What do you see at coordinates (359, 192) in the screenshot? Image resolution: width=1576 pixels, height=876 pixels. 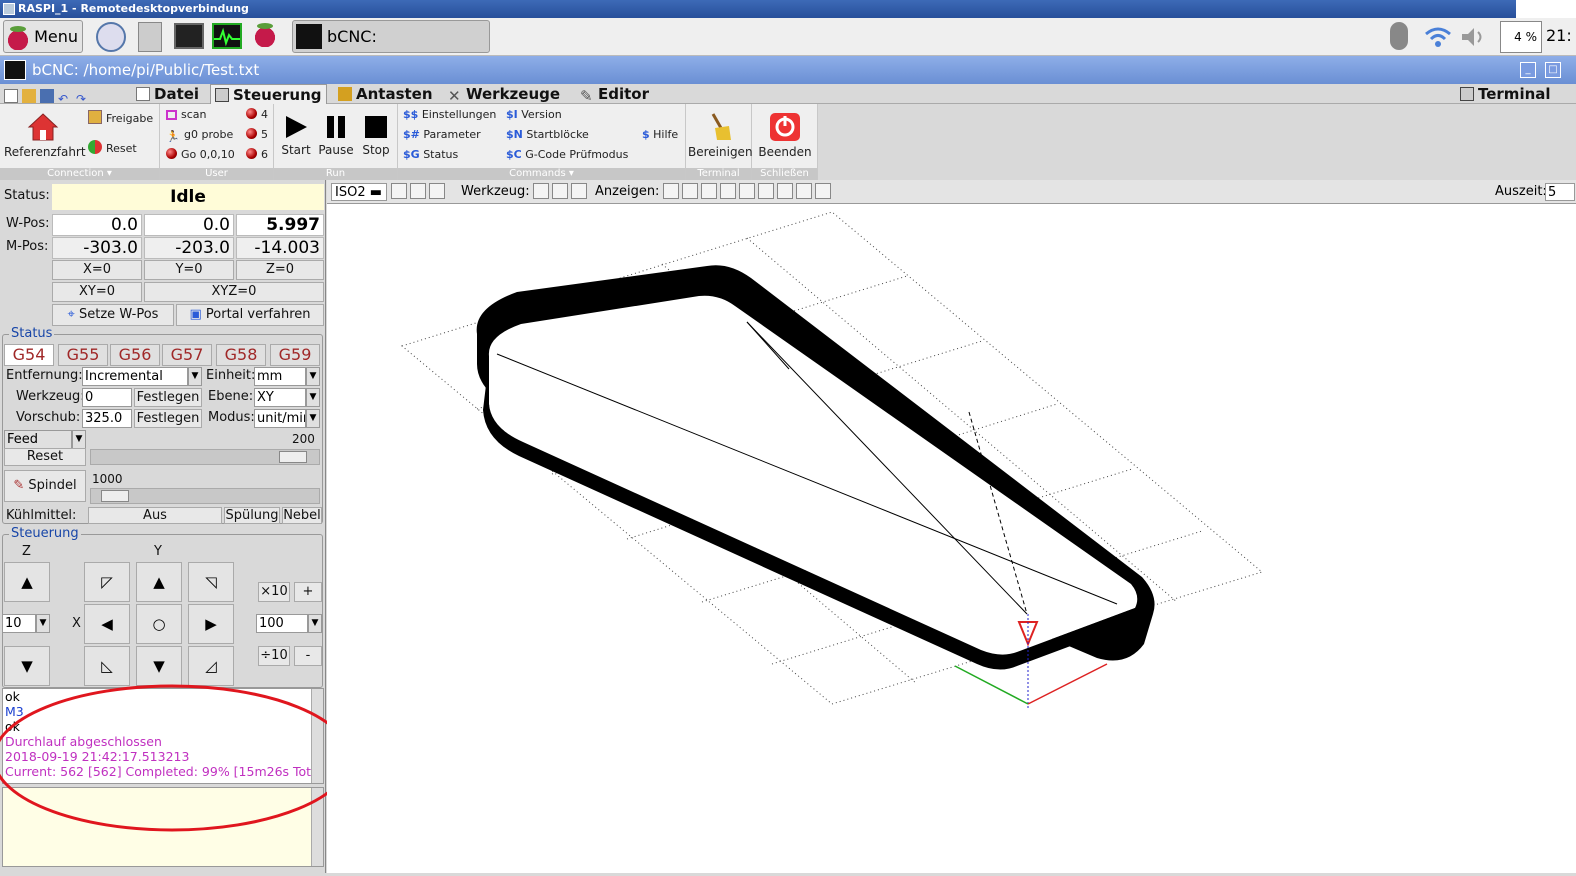 I see `view-select: ISO2 ▬` at bounding box center [359, 192].